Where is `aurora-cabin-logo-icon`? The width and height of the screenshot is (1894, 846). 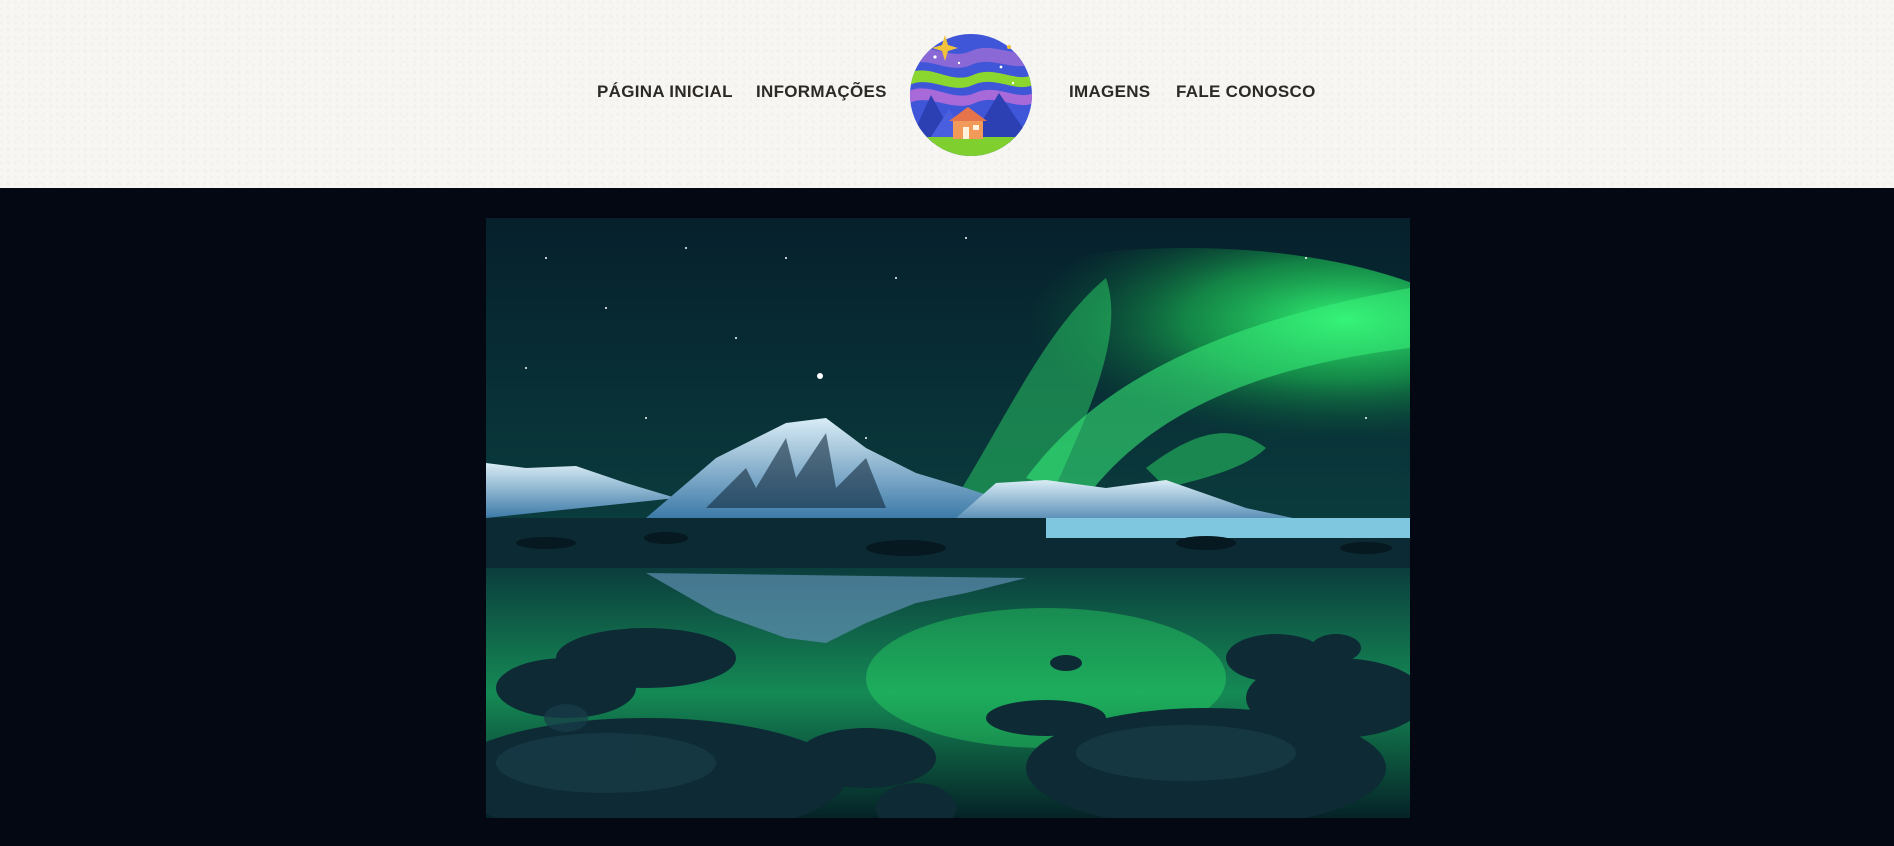 aurora-cabin-logo-icon is located at coordinates (971, 95).